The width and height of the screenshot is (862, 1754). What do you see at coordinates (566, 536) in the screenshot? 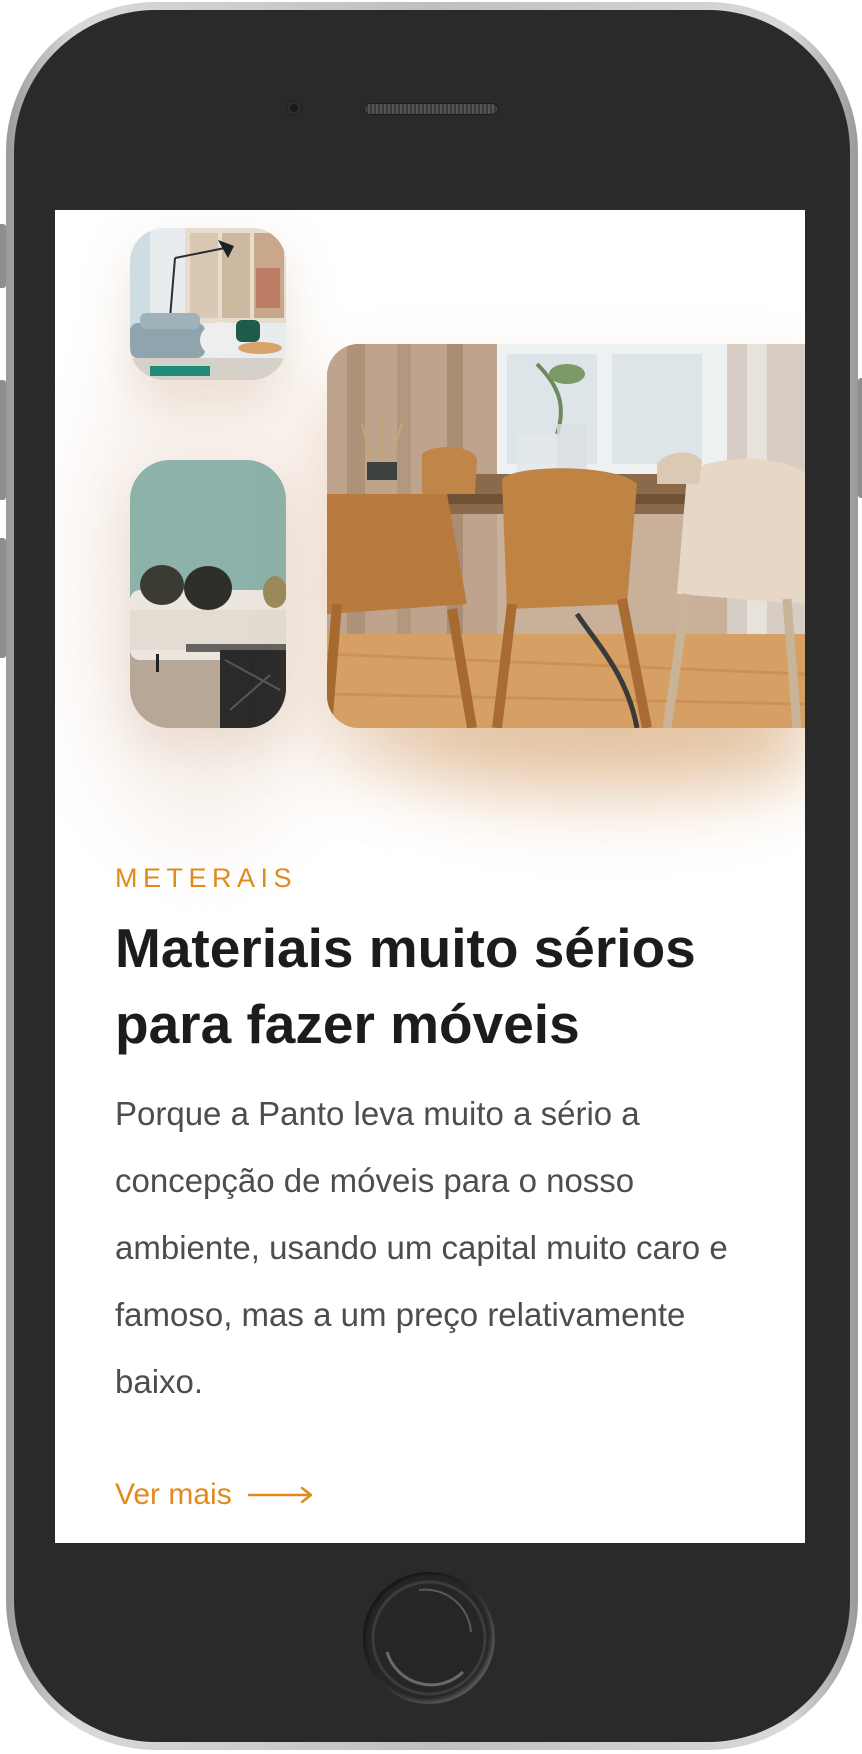
I see `dining-room-photo` at bounding box center [566, 536].